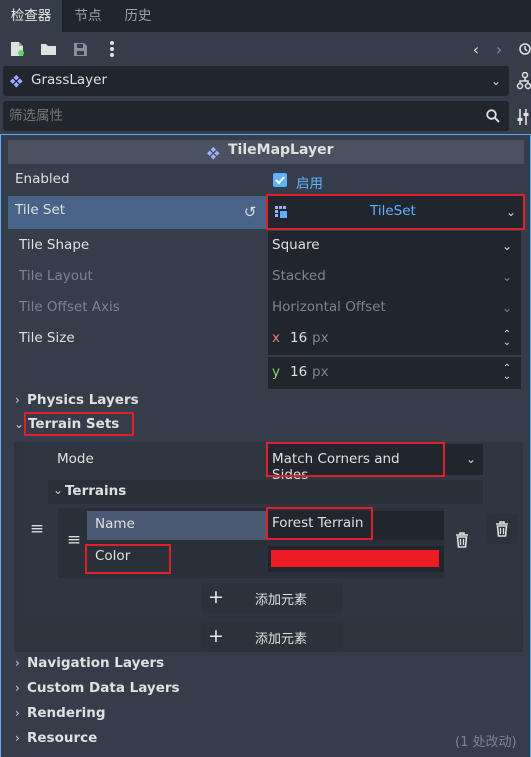 The width and height of the screenshot is (531, 757). Describe the element at coordinates (266, 740) in the screenshot. I see `section-resource: › Resource (1 处改动)` at that location.